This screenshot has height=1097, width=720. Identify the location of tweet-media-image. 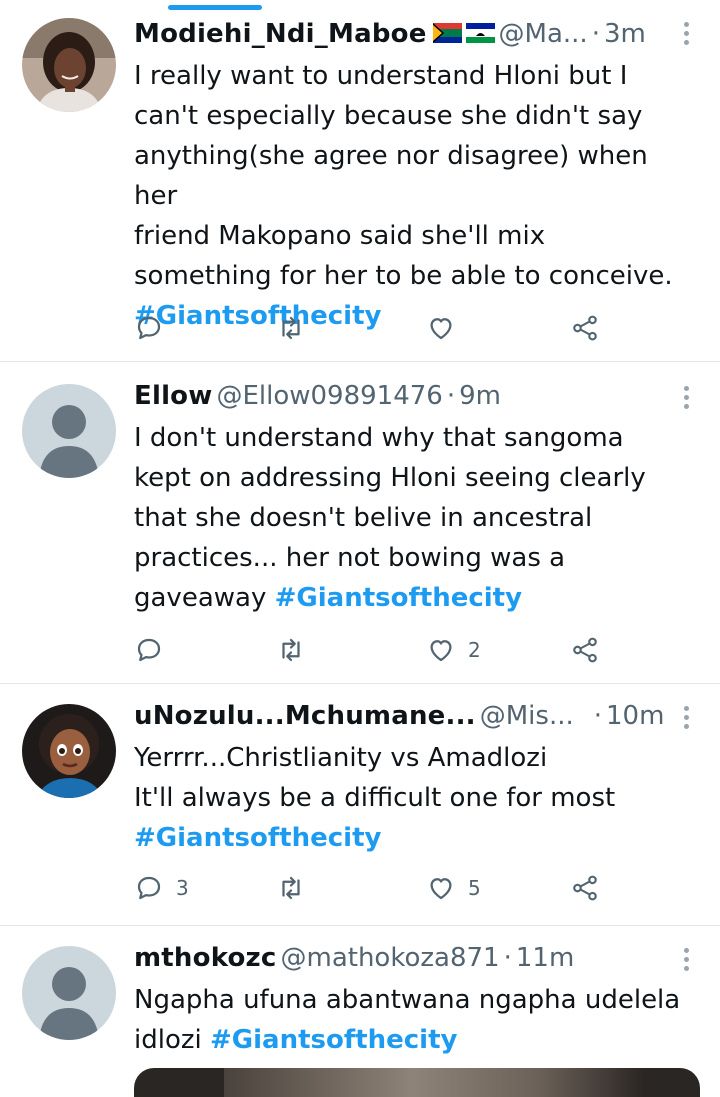
(417, 1082).